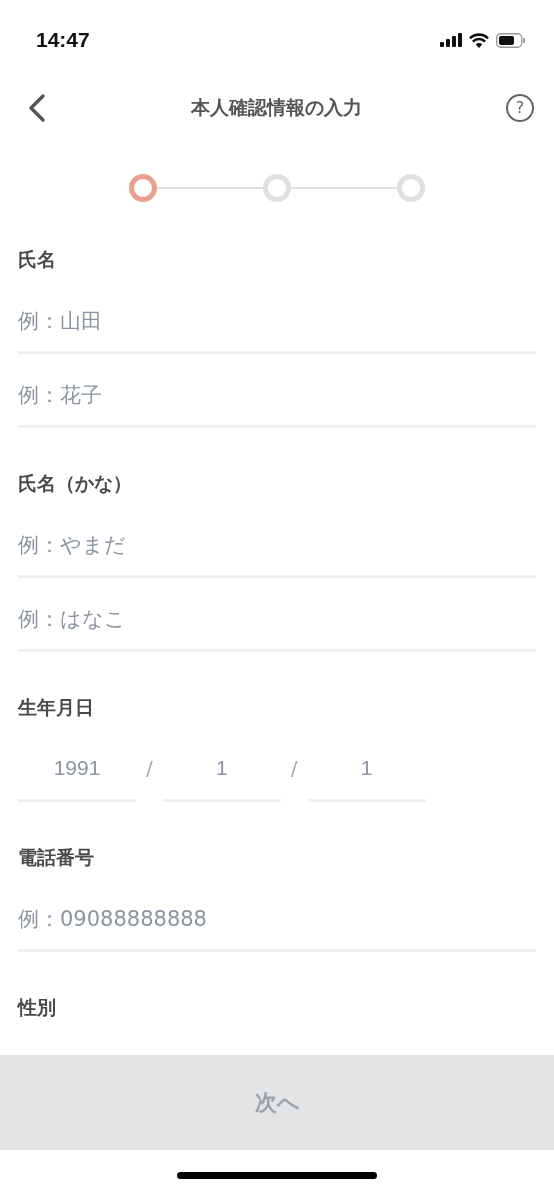 Image resolution: width=554 pixels, height=1200 pixels. I want to click on input-field: 例：はなこ, so click(277, 615).